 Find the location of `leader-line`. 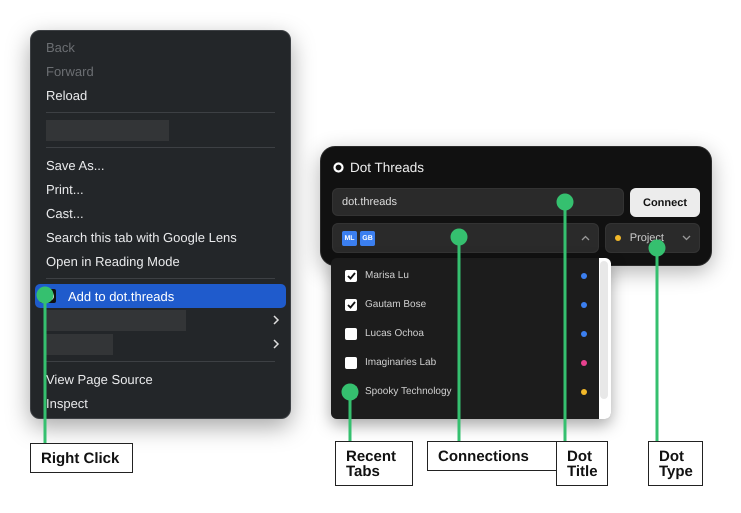

leader-line is located at coordinates (350, 412).